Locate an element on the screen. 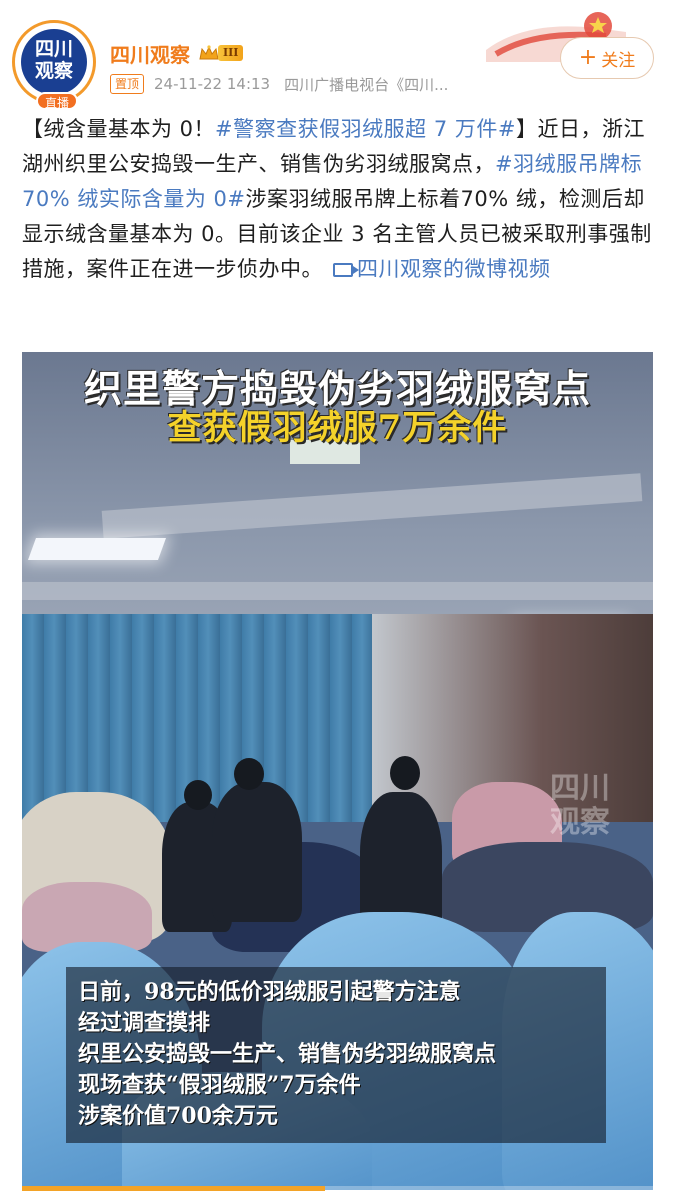 The width and height of the screenshot is (675, 1200). avatar-logo-text: 四川 观察 is located at coordinates (54, 62).